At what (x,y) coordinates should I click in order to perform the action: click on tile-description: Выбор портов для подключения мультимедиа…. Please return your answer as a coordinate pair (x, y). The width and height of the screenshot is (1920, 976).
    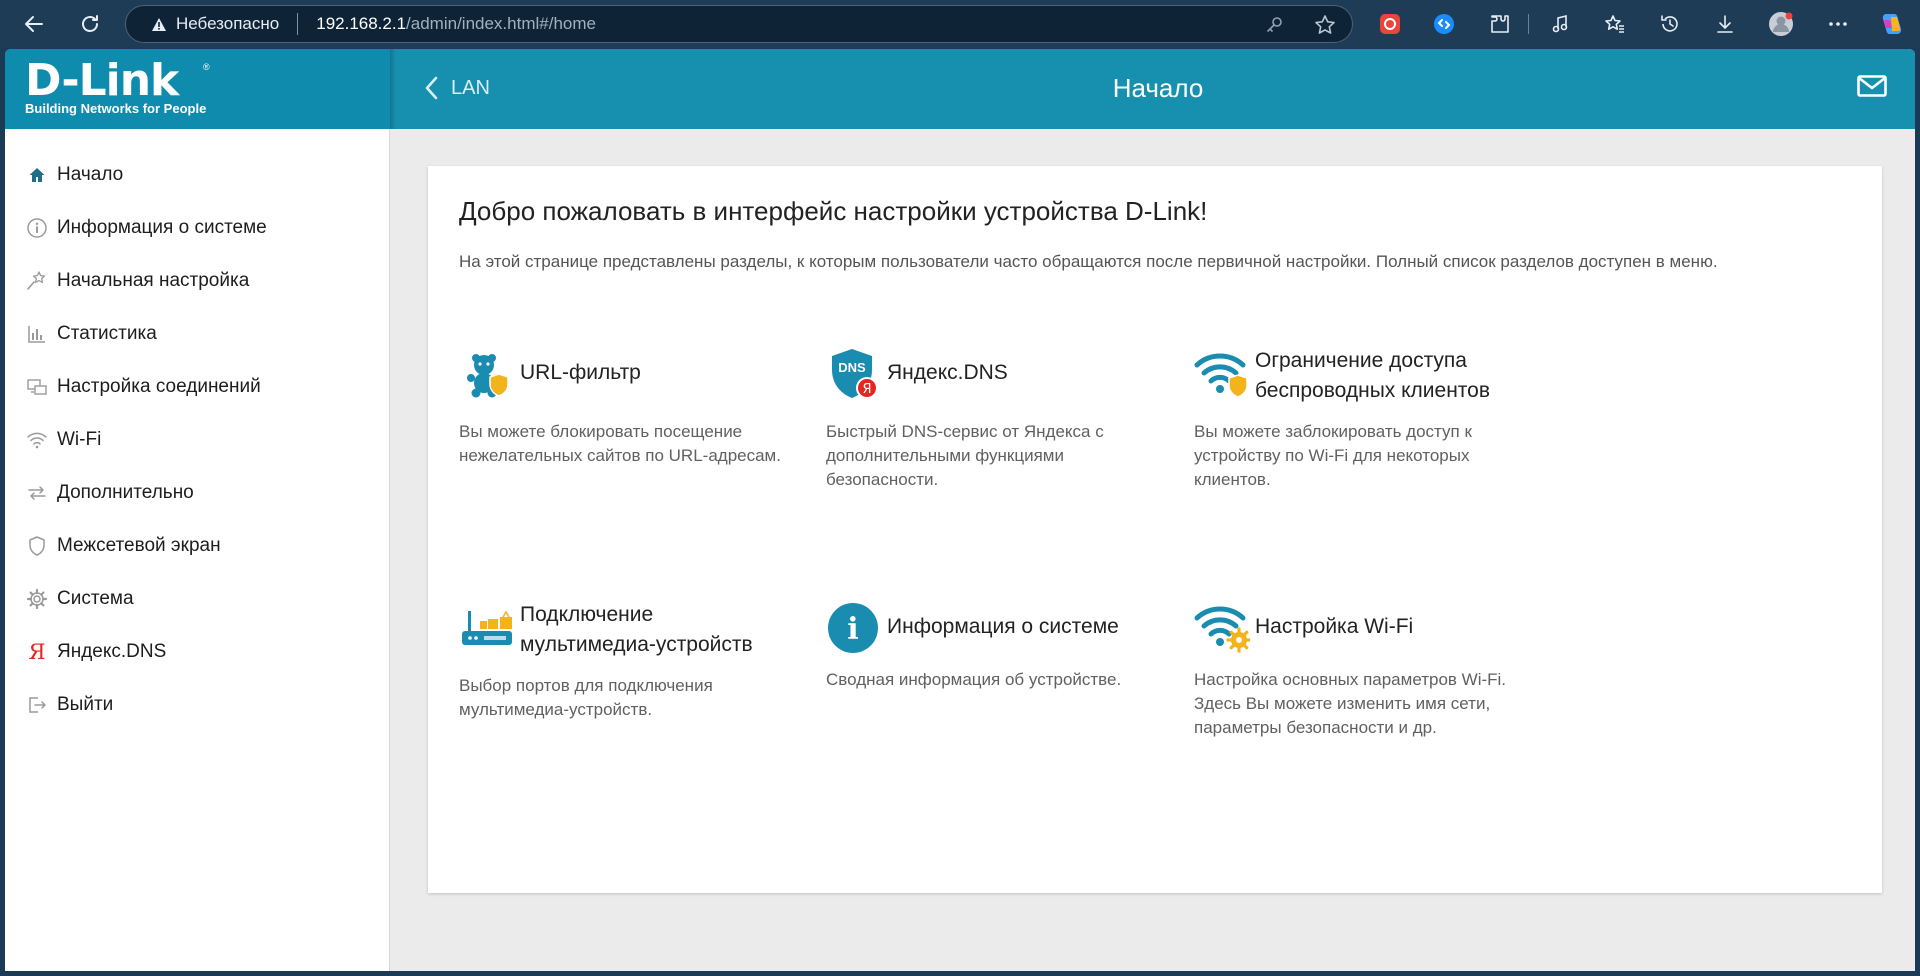
    Looking at the image, I should click on (586, 697).